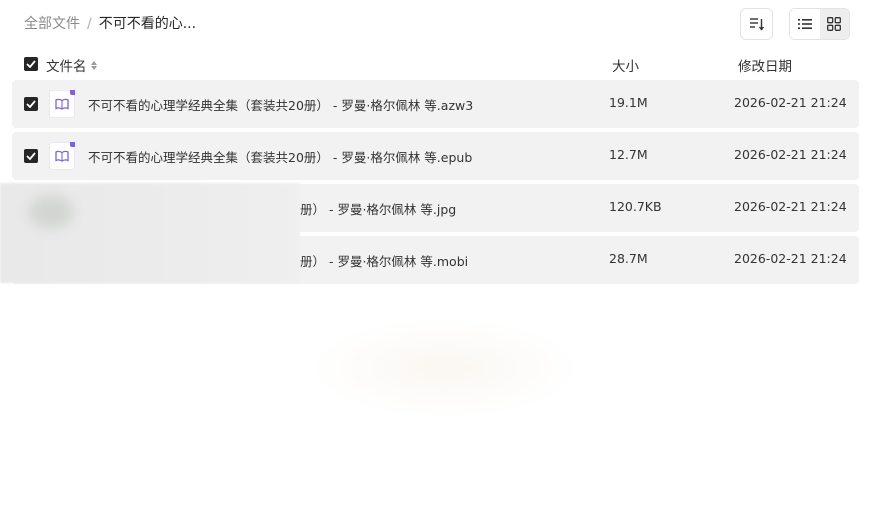  I want to click on file-size: 19.1M, so click(628, 102).